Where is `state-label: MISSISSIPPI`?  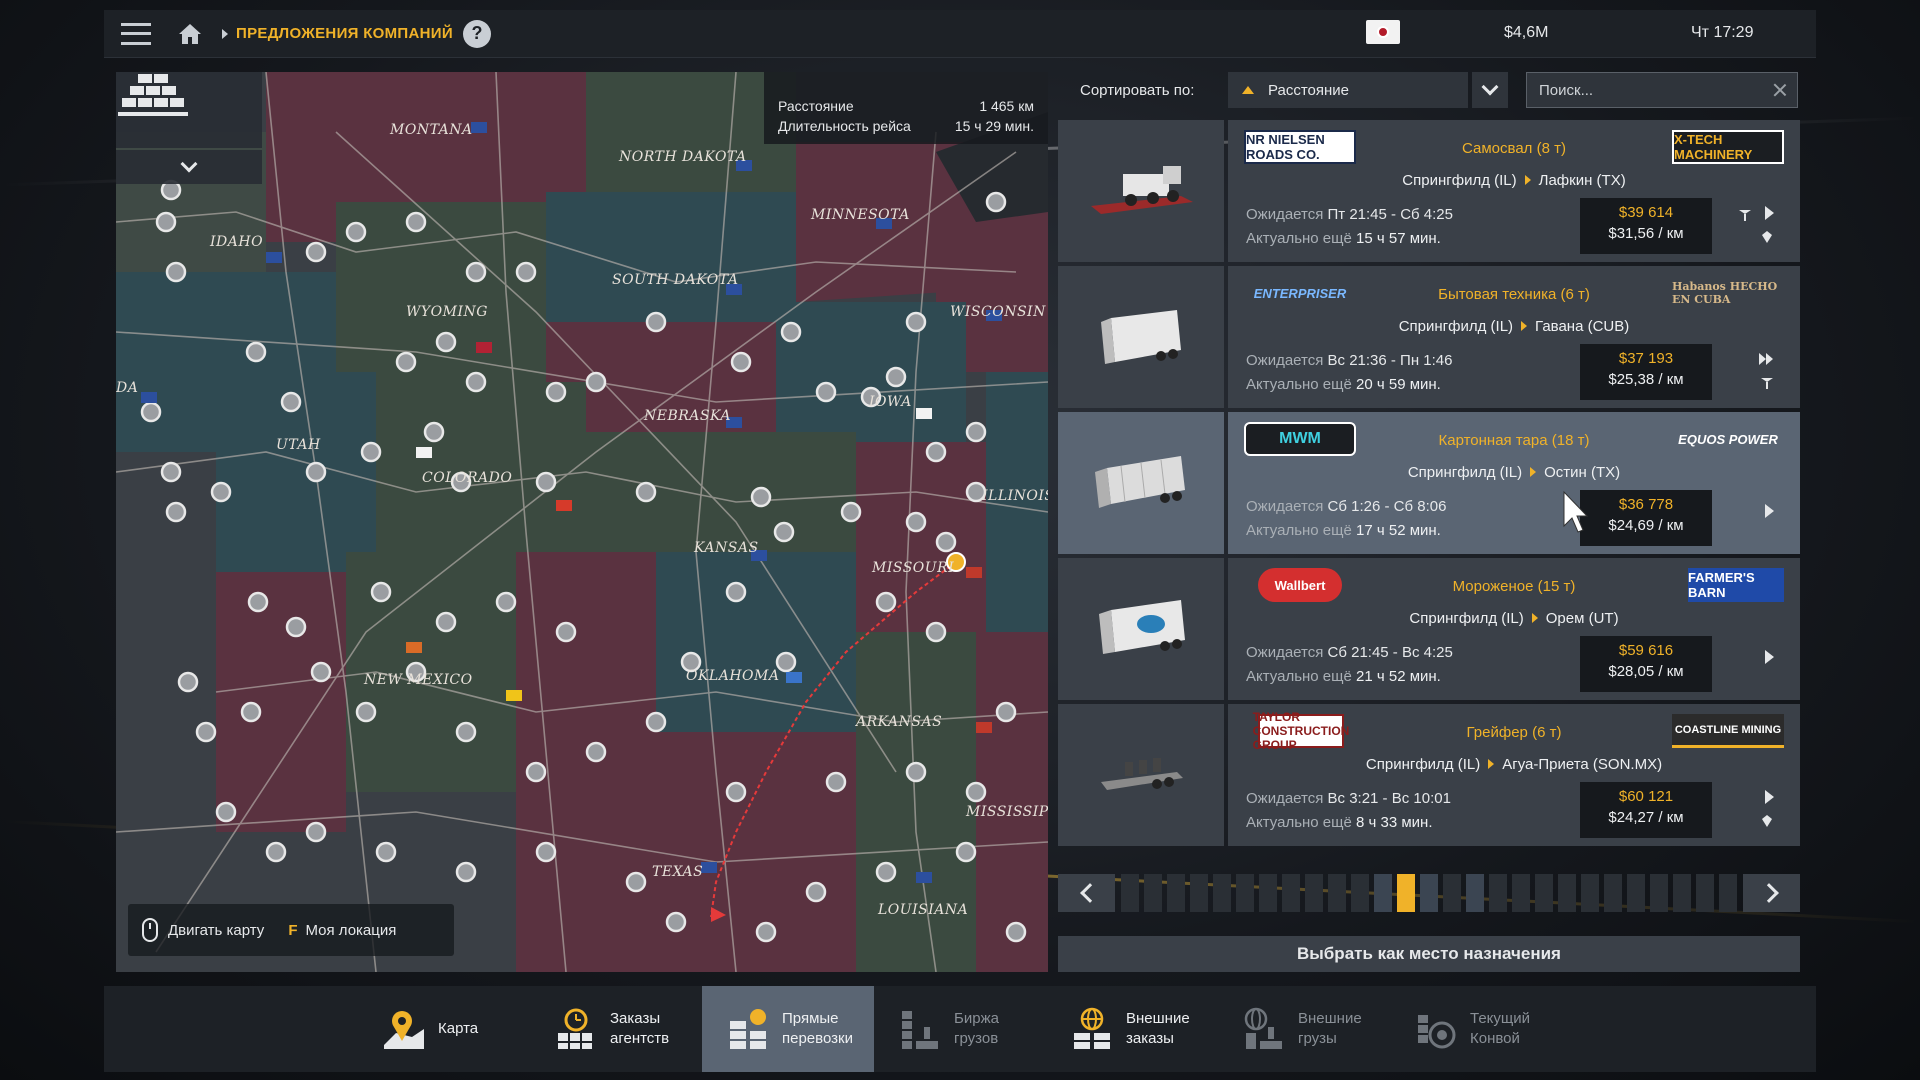
state-label: MISSISSIPPI is located at coordinates (1007, 812).